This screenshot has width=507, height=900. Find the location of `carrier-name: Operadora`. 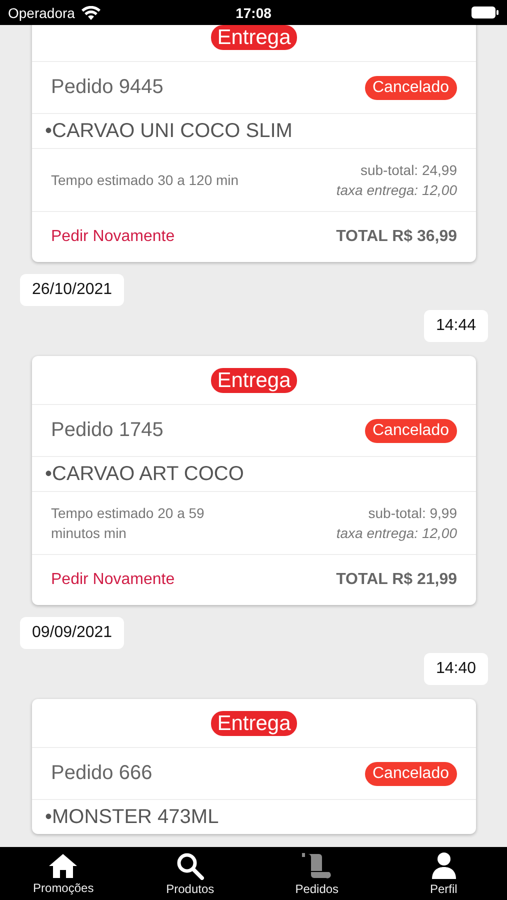

carrier-name: Operadora is located at coordinates (41, 12).